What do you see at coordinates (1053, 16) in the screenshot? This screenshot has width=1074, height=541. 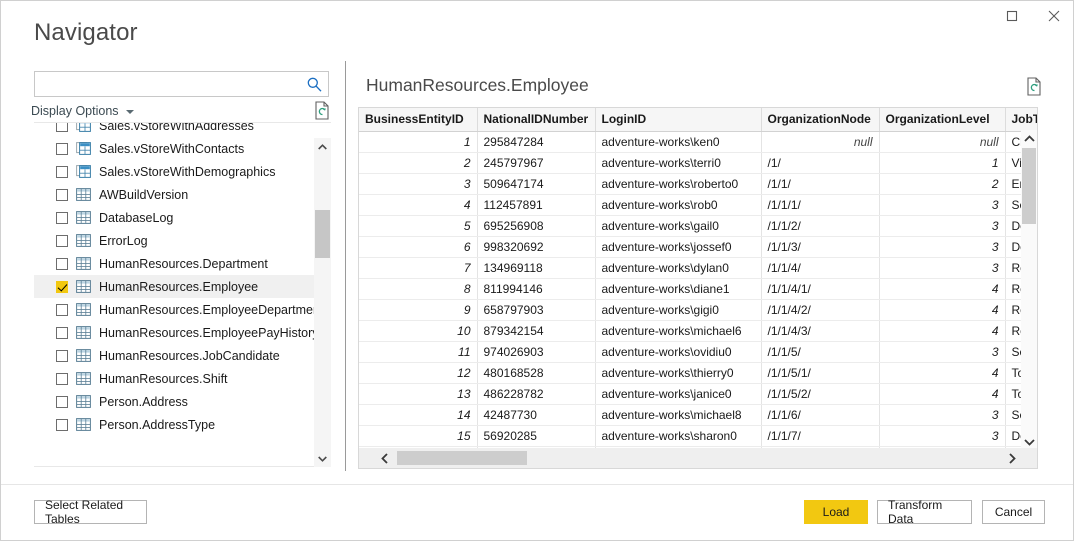 I see `close-button` at bounding box center [1053, 16].